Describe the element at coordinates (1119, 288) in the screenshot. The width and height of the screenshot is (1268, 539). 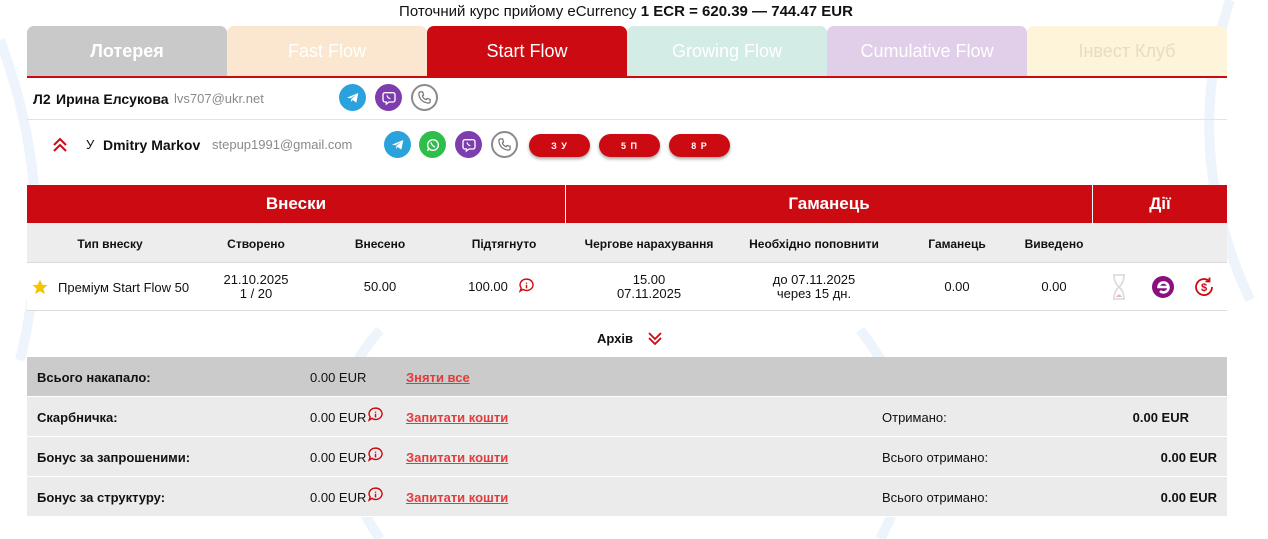
I see `hourglass-icon` at that location.